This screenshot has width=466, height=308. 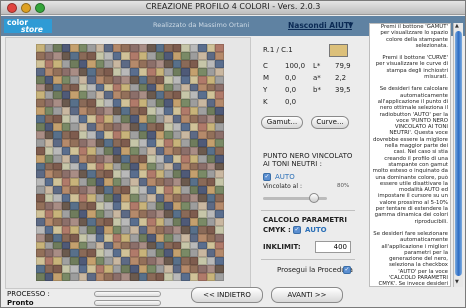 I want to click on next-button: AVANTI >>, so click(x=307, y=295).